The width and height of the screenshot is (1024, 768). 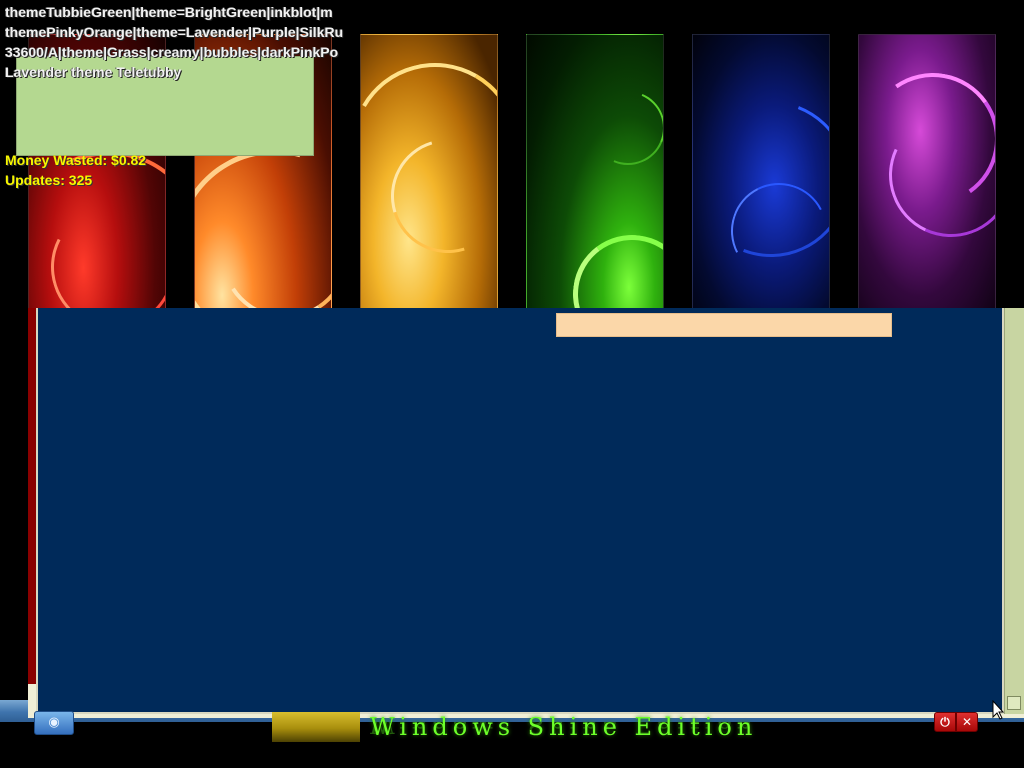 What do you see at coordinates (998, 710) in the screenshot?
I see `mouse-pointer-icon` at bounding box center [998, 710].